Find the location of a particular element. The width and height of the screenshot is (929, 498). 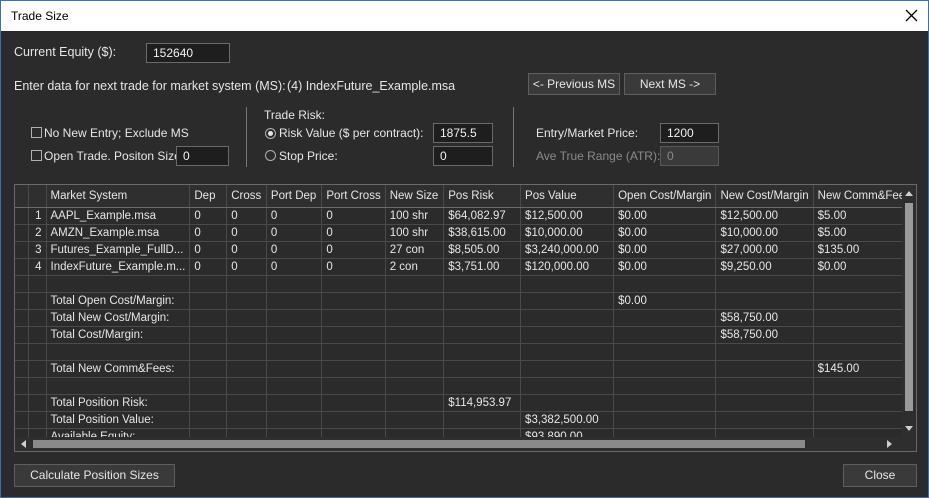

risk-value-radio is located at coordinates (270, 133).